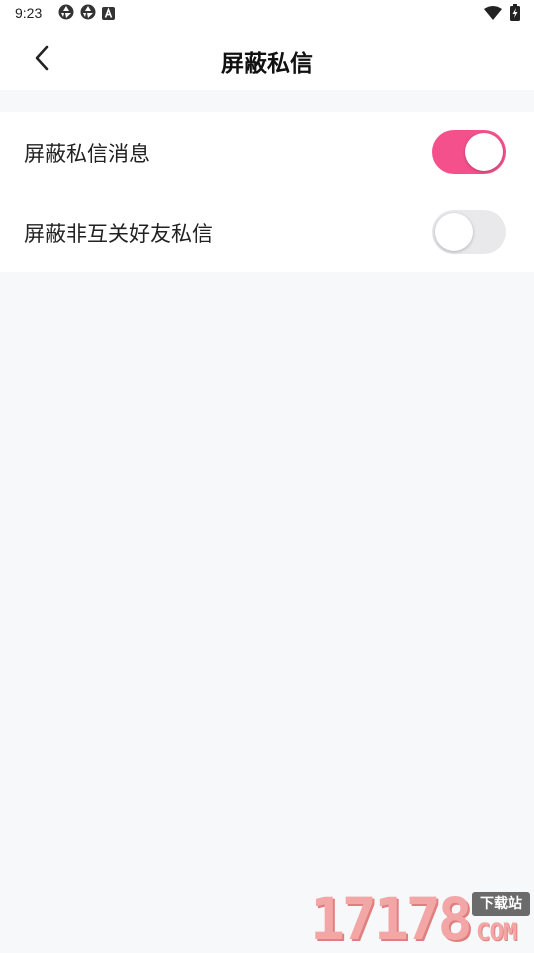 The height and width of the screenshot is (953, 534). I want to click on watermark-digits: 17178, so click(391, 919).